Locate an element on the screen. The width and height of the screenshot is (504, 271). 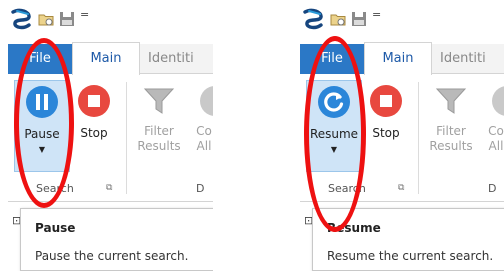
tooltip-title: Pause is located at coordinates (55, 228).